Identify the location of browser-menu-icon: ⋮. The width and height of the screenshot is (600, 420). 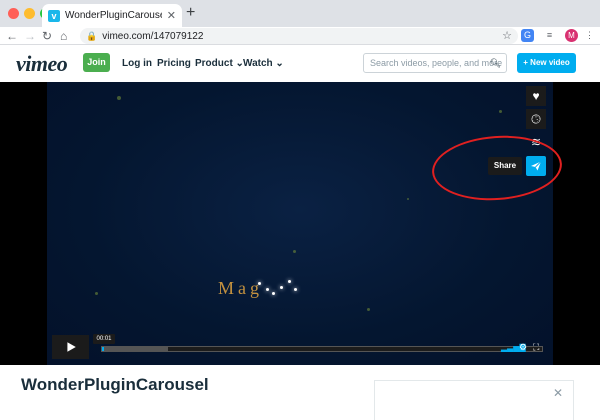
(589, 35).